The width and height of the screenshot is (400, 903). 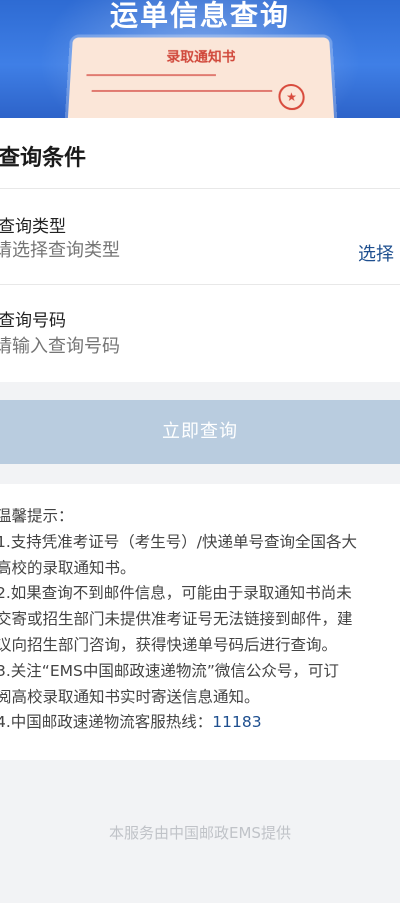 What do you see at coordinates (376, 253) in the screenshot?
I see `select-type-button: 选择` at bounding box center [376, 253].